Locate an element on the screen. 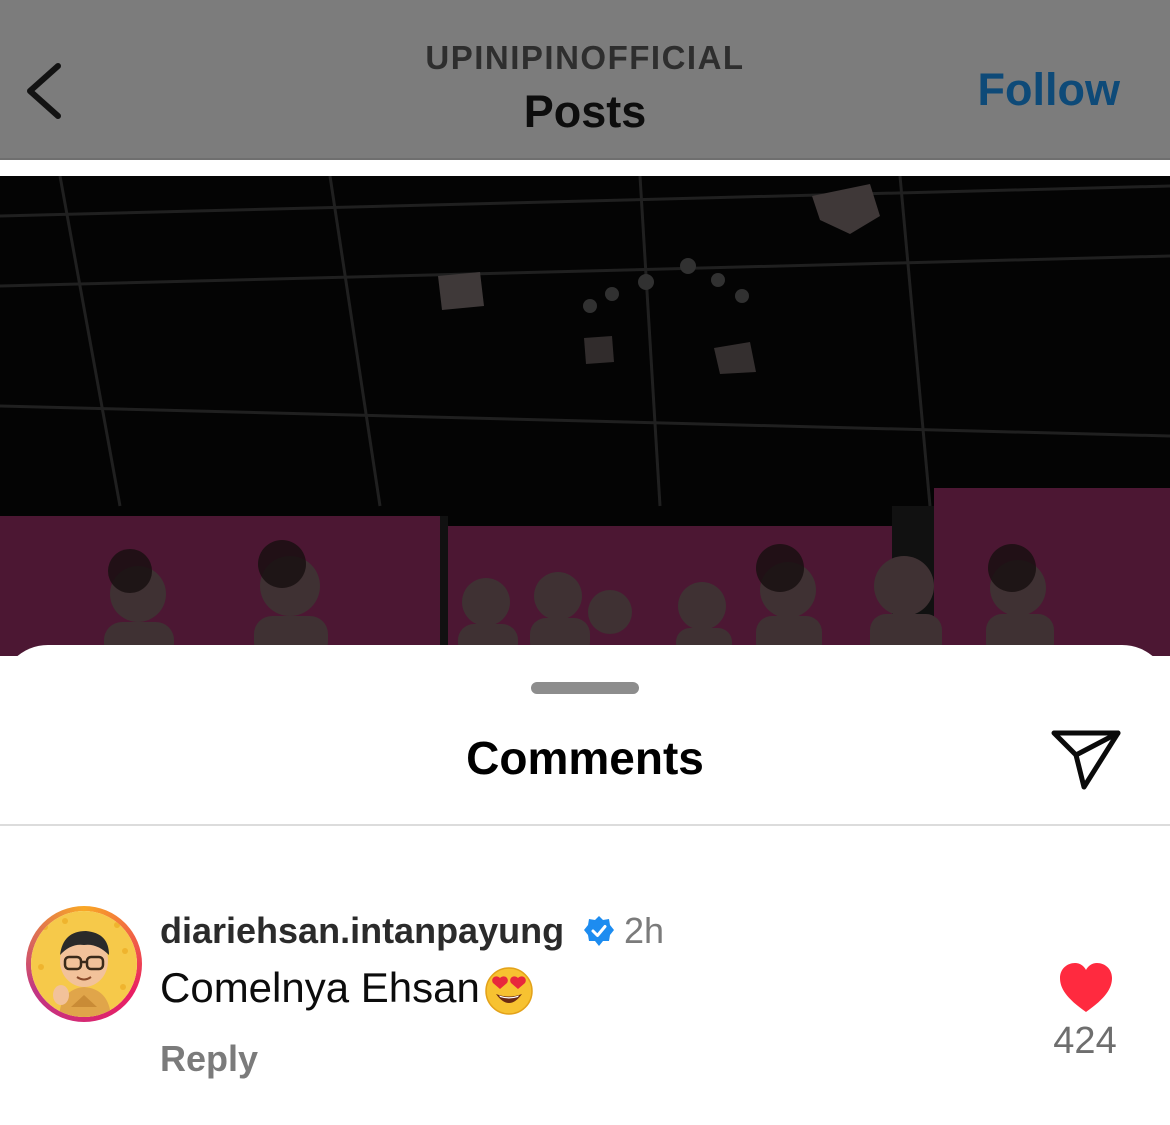 The image size is (1170, 1125). verified-badge-icon is located at coordinates (599, 931).